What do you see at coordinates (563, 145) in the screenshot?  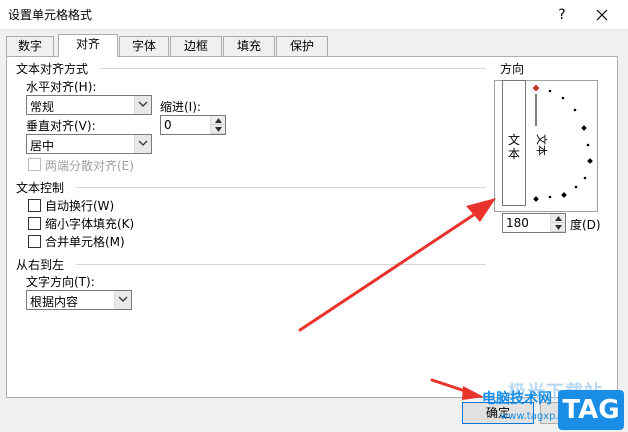 I see `orientation-dial: 文本` at bounding box center [563, 145].